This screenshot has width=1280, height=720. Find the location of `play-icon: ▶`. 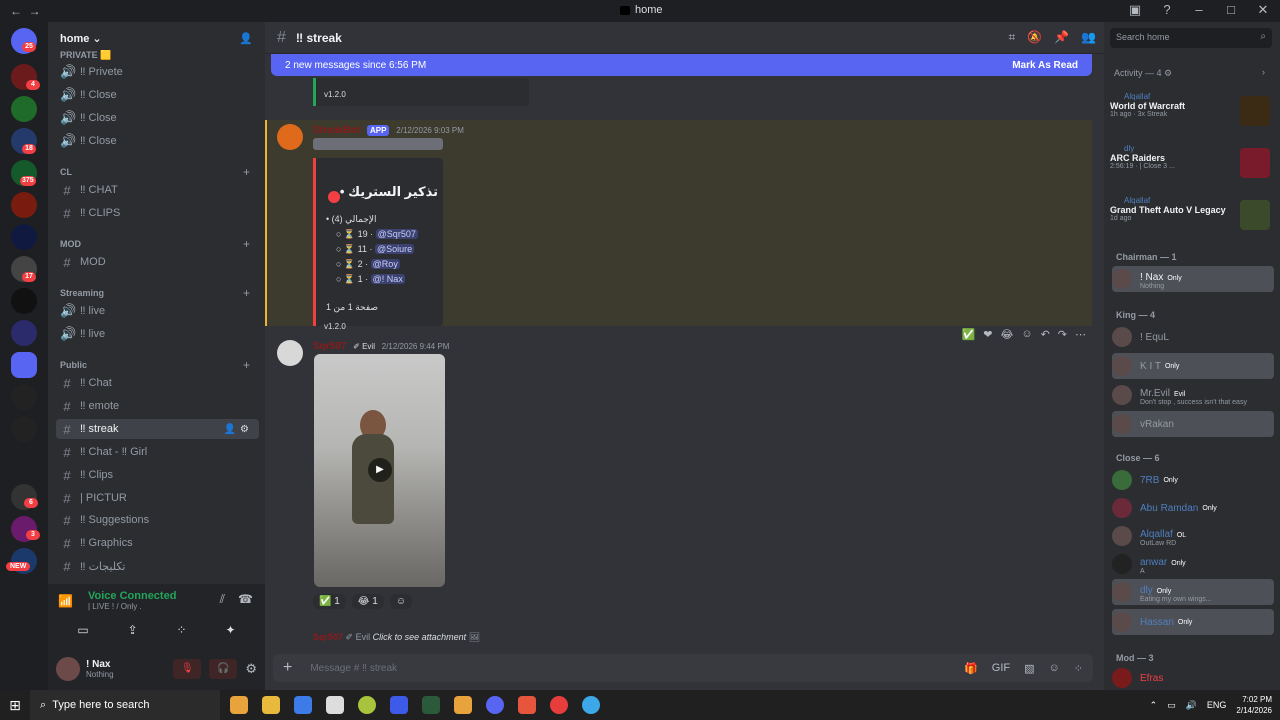

play-icon: ▶ is located at coordinates (380, 470).